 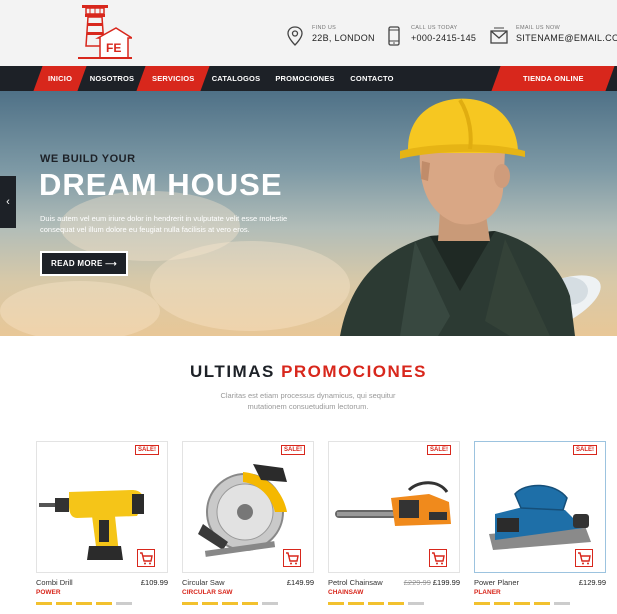 What do you see at coordinates (60, 78) in the screenshot?
I see `nav-item-inicio: INICIO` at bounding box center [60, 78].